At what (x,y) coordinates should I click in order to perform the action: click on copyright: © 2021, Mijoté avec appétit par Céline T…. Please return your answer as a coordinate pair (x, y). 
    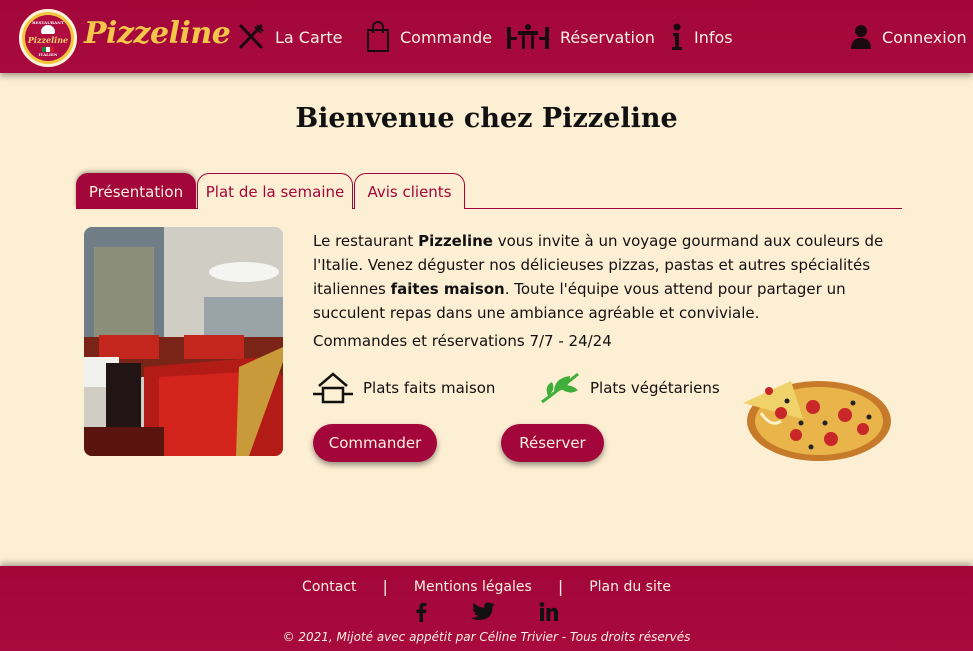
    Looking at the image, I should click on (486, 637).